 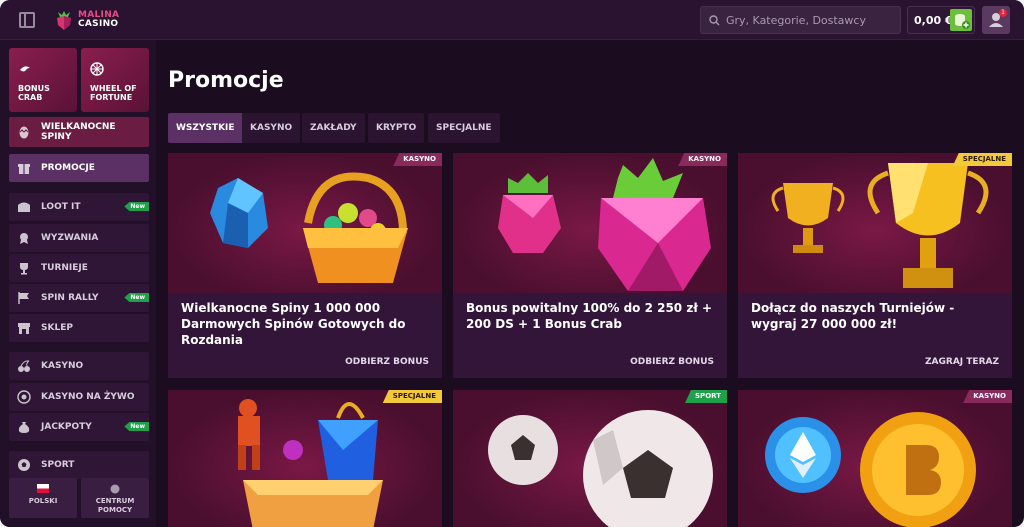 I want to click on roulette-icon, so click(x=24, y=397).